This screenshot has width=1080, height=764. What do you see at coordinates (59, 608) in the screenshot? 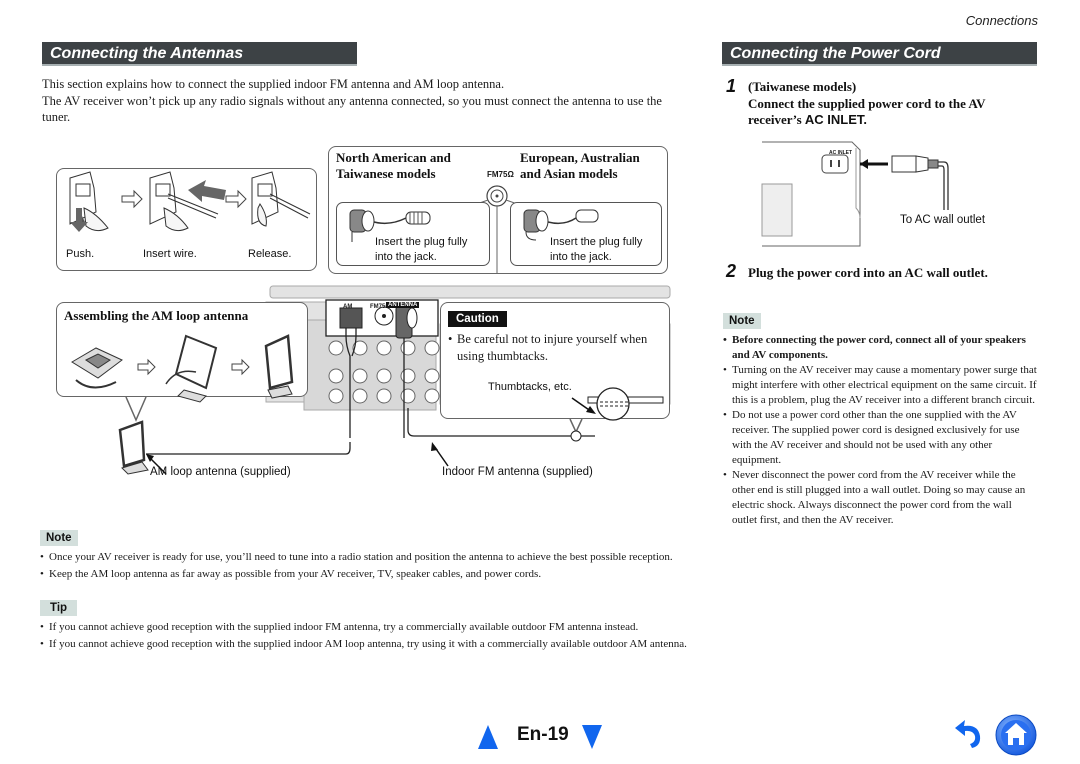
I see `tip-badge: Tip` at bounding box center [59, 608].